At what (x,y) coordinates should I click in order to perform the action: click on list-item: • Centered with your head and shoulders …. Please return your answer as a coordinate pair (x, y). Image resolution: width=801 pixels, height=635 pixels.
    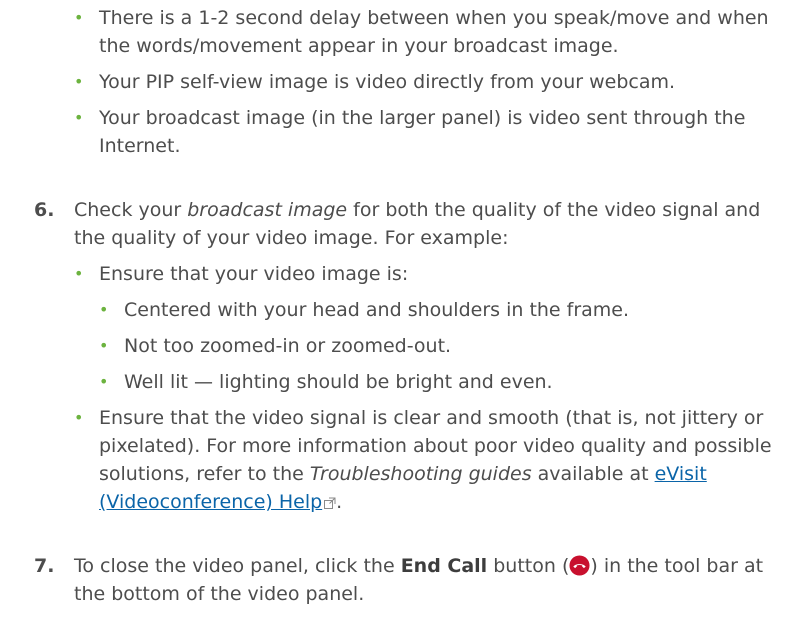
    Looking at the image, I should click on (442, 310).